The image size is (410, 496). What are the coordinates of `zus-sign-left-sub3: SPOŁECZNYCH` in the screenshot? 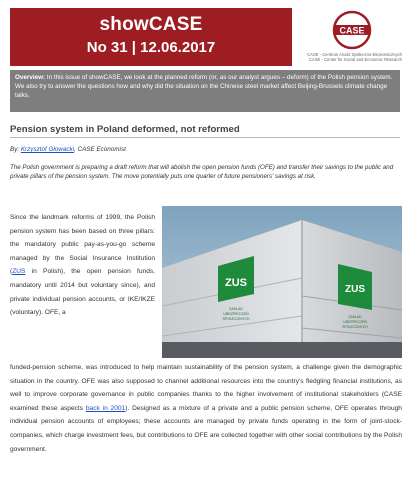 It's located at (236, 319).